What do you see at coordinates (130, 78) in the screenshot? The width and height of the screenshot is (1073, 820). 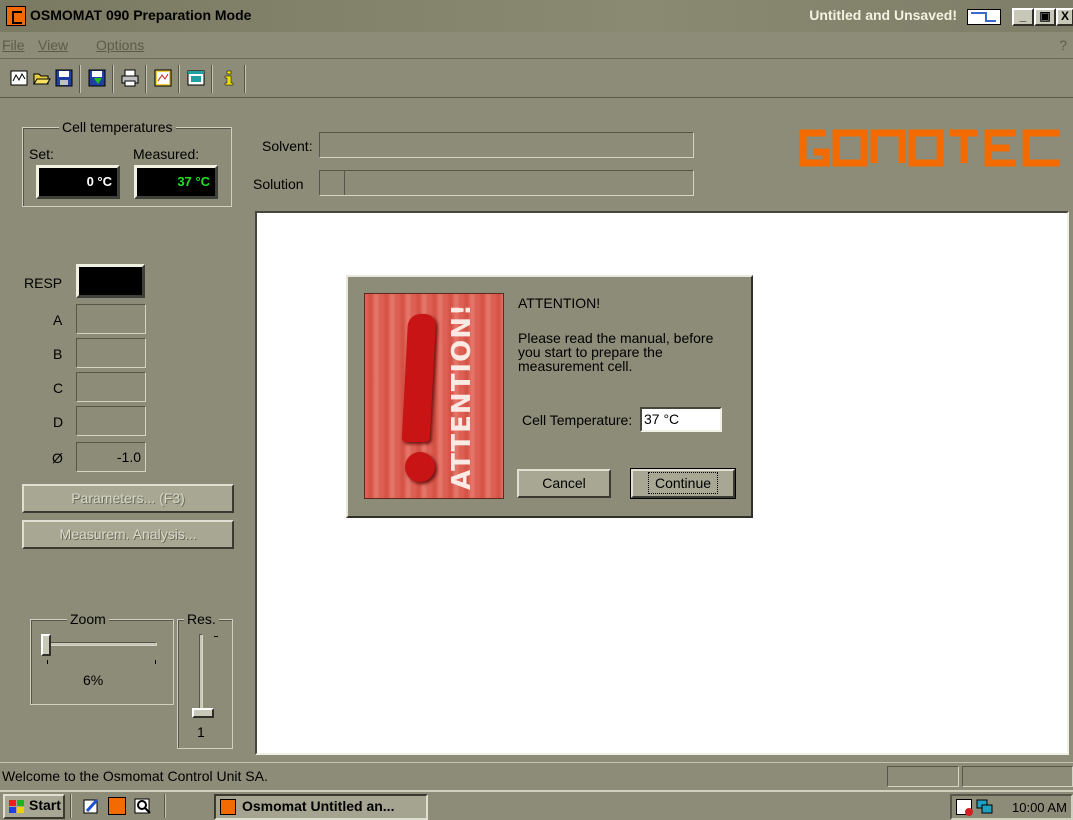 I see `print-icon` at bounding box center [130, 78].